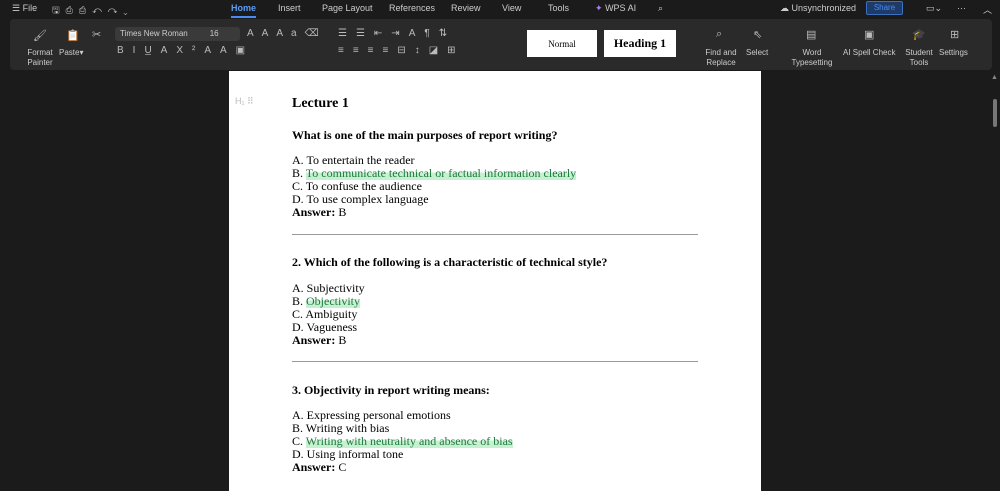 This screenshot has height=491, width=1000. What do you see at coordinates (987, 9) in the screenshot?
I see `collapse-ribbon-icon: ︿` at bounding box center [987, 9].